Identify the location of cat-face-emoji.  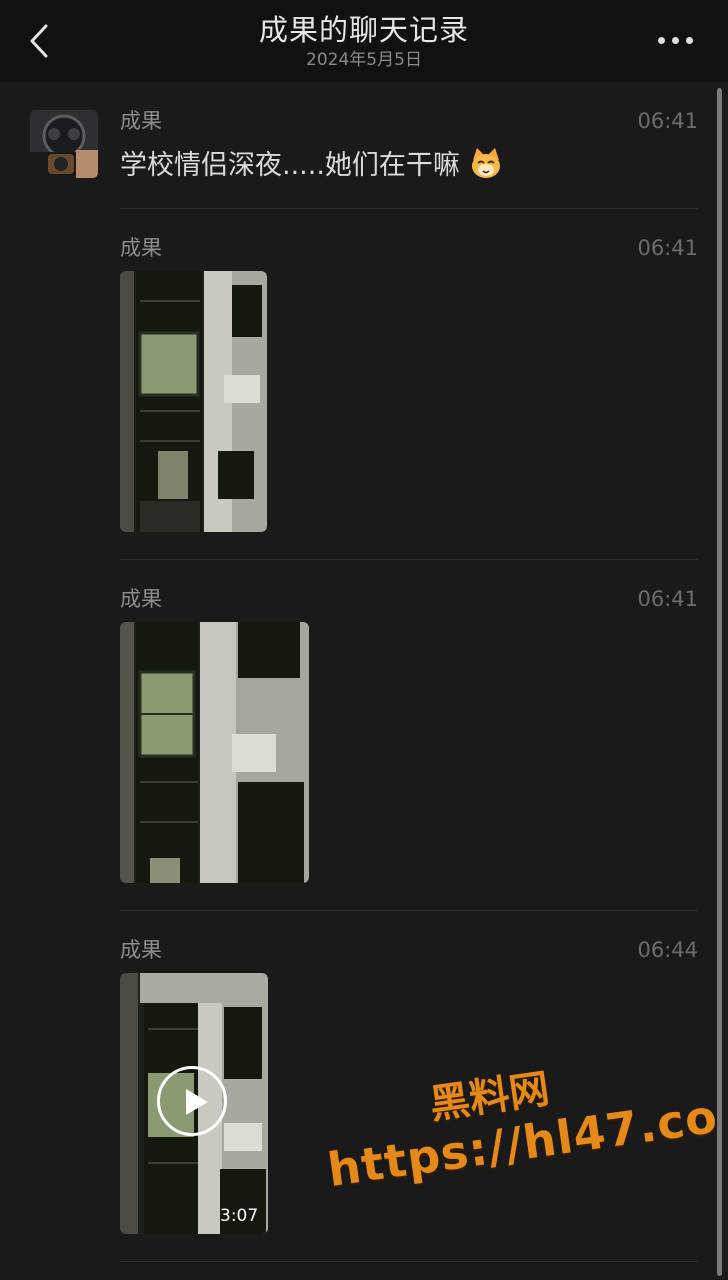
(485, 163).